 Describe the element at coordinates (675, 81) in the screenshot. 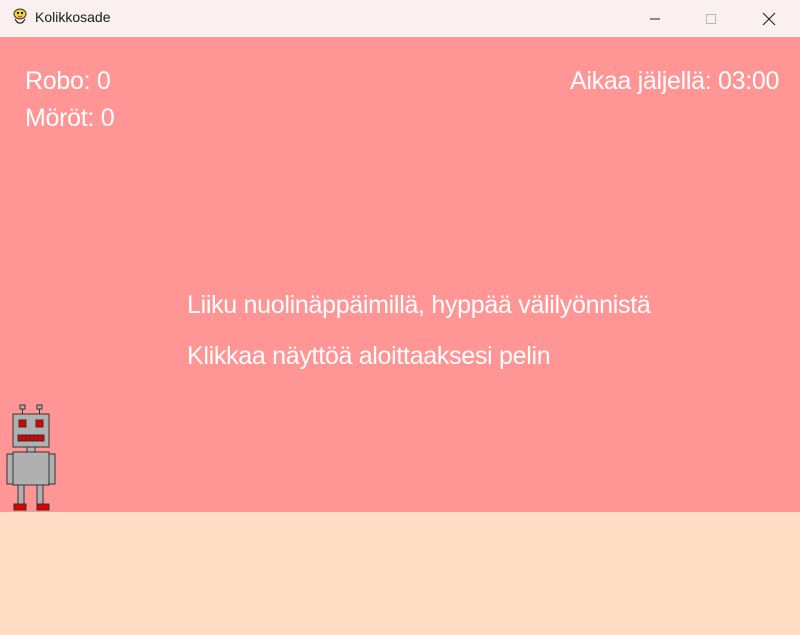

I see `time-remaining: Aikaa jäljellä: 03:00` at that location.